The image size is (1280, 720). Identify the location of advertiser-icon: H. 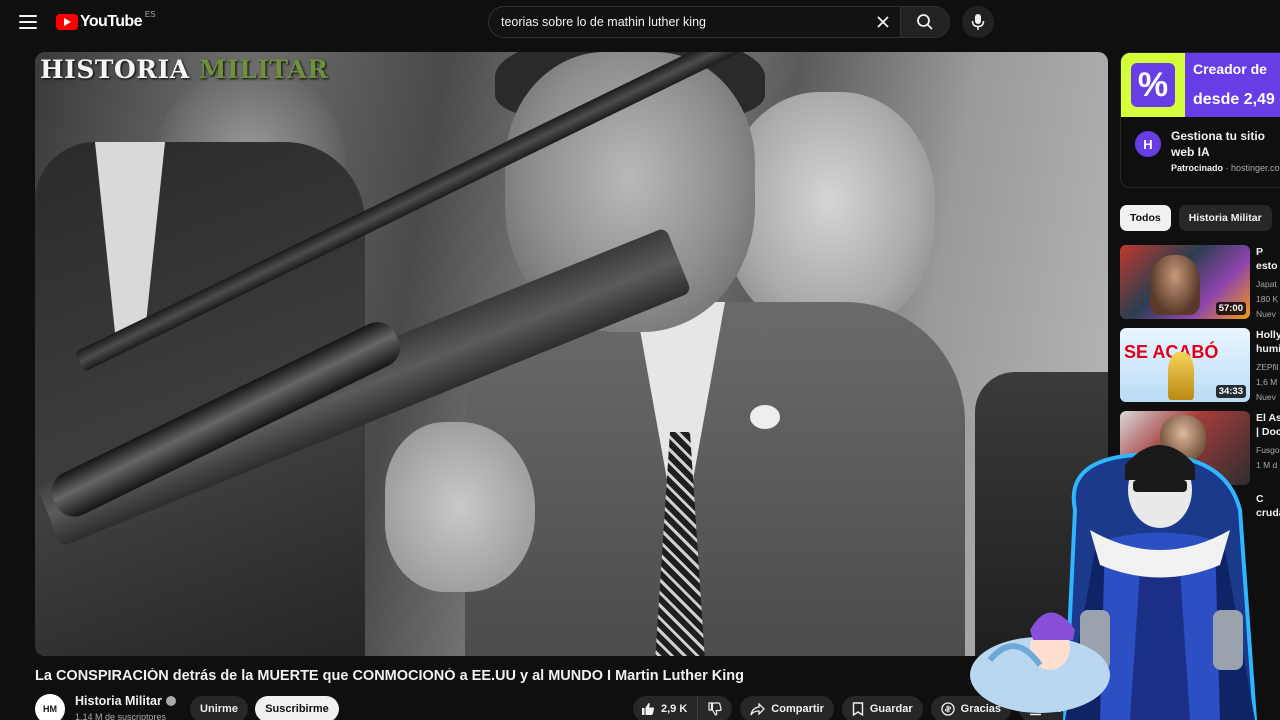
(1148, 144).